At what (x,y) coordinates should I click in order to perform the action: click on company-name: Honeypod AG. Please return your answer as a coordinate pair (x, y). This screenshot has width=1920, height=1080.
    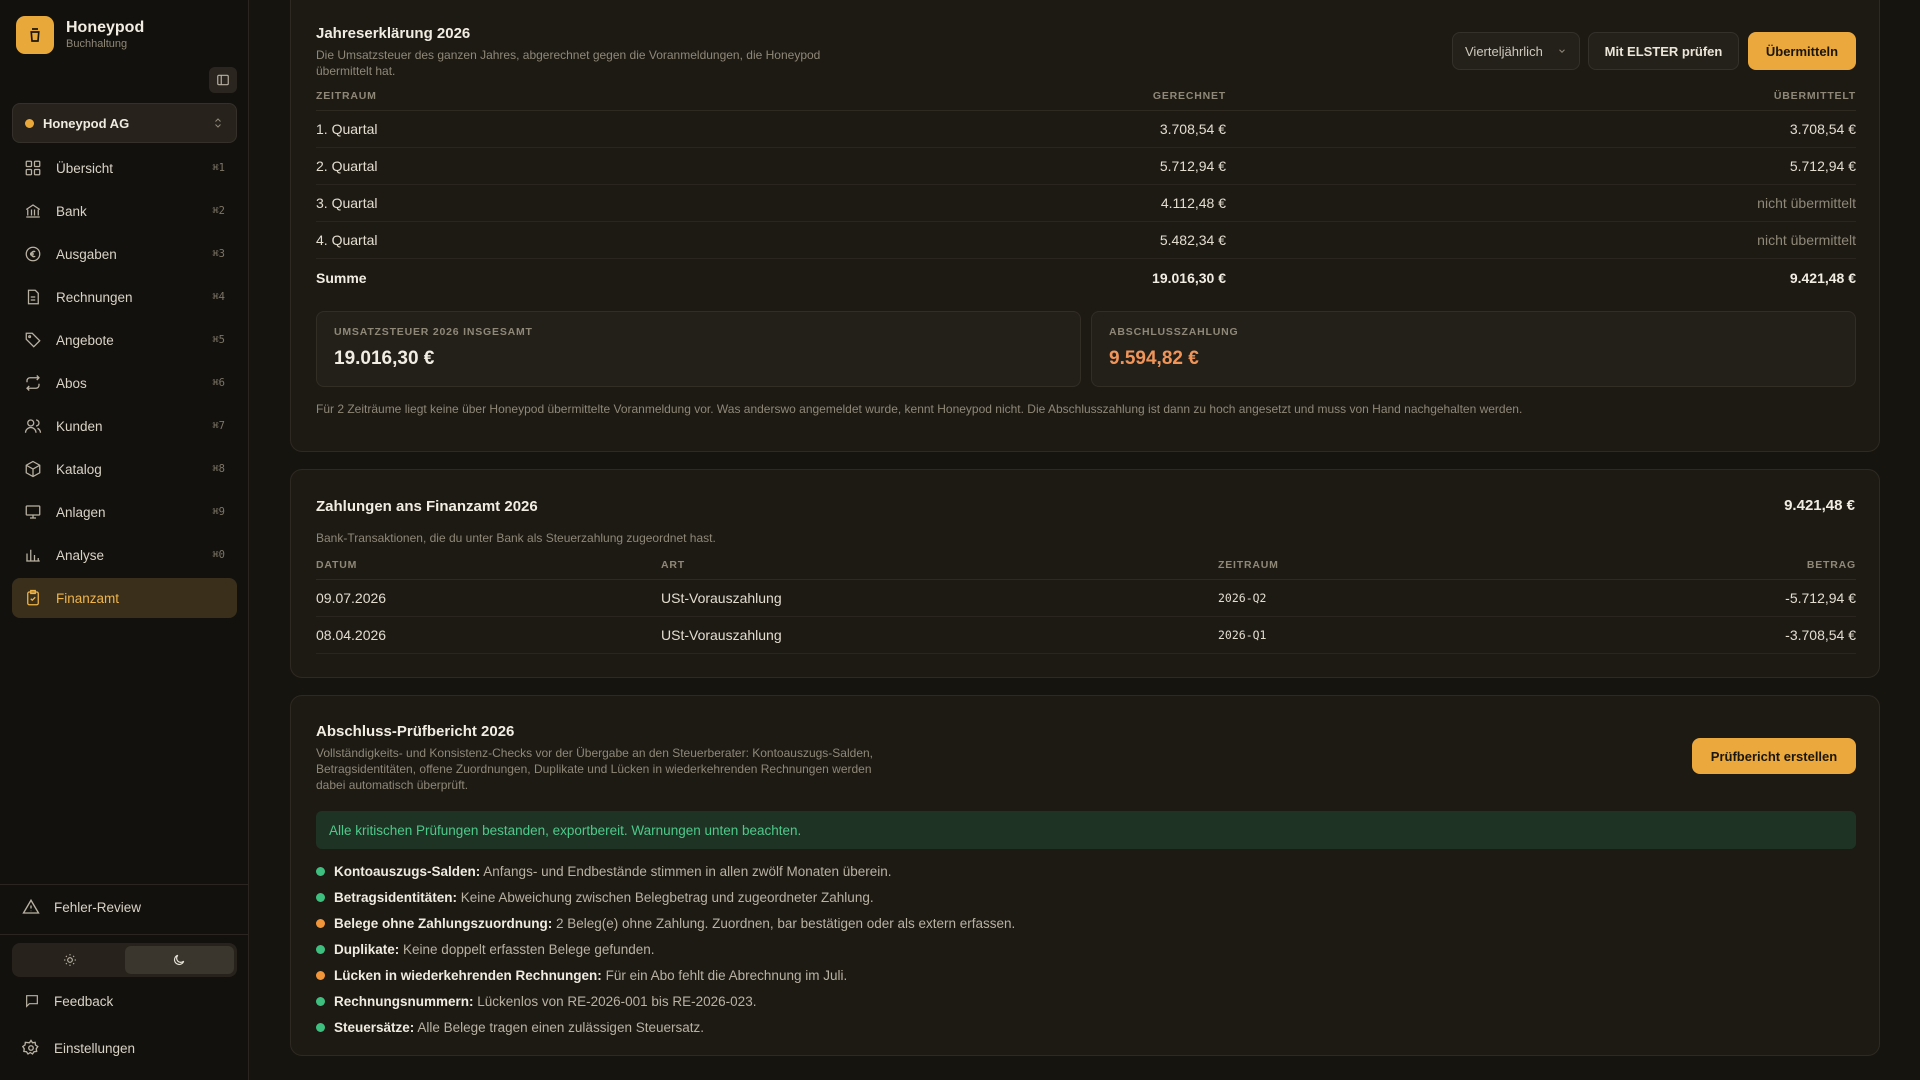
    Looking at the image, I should click on (86, 123).